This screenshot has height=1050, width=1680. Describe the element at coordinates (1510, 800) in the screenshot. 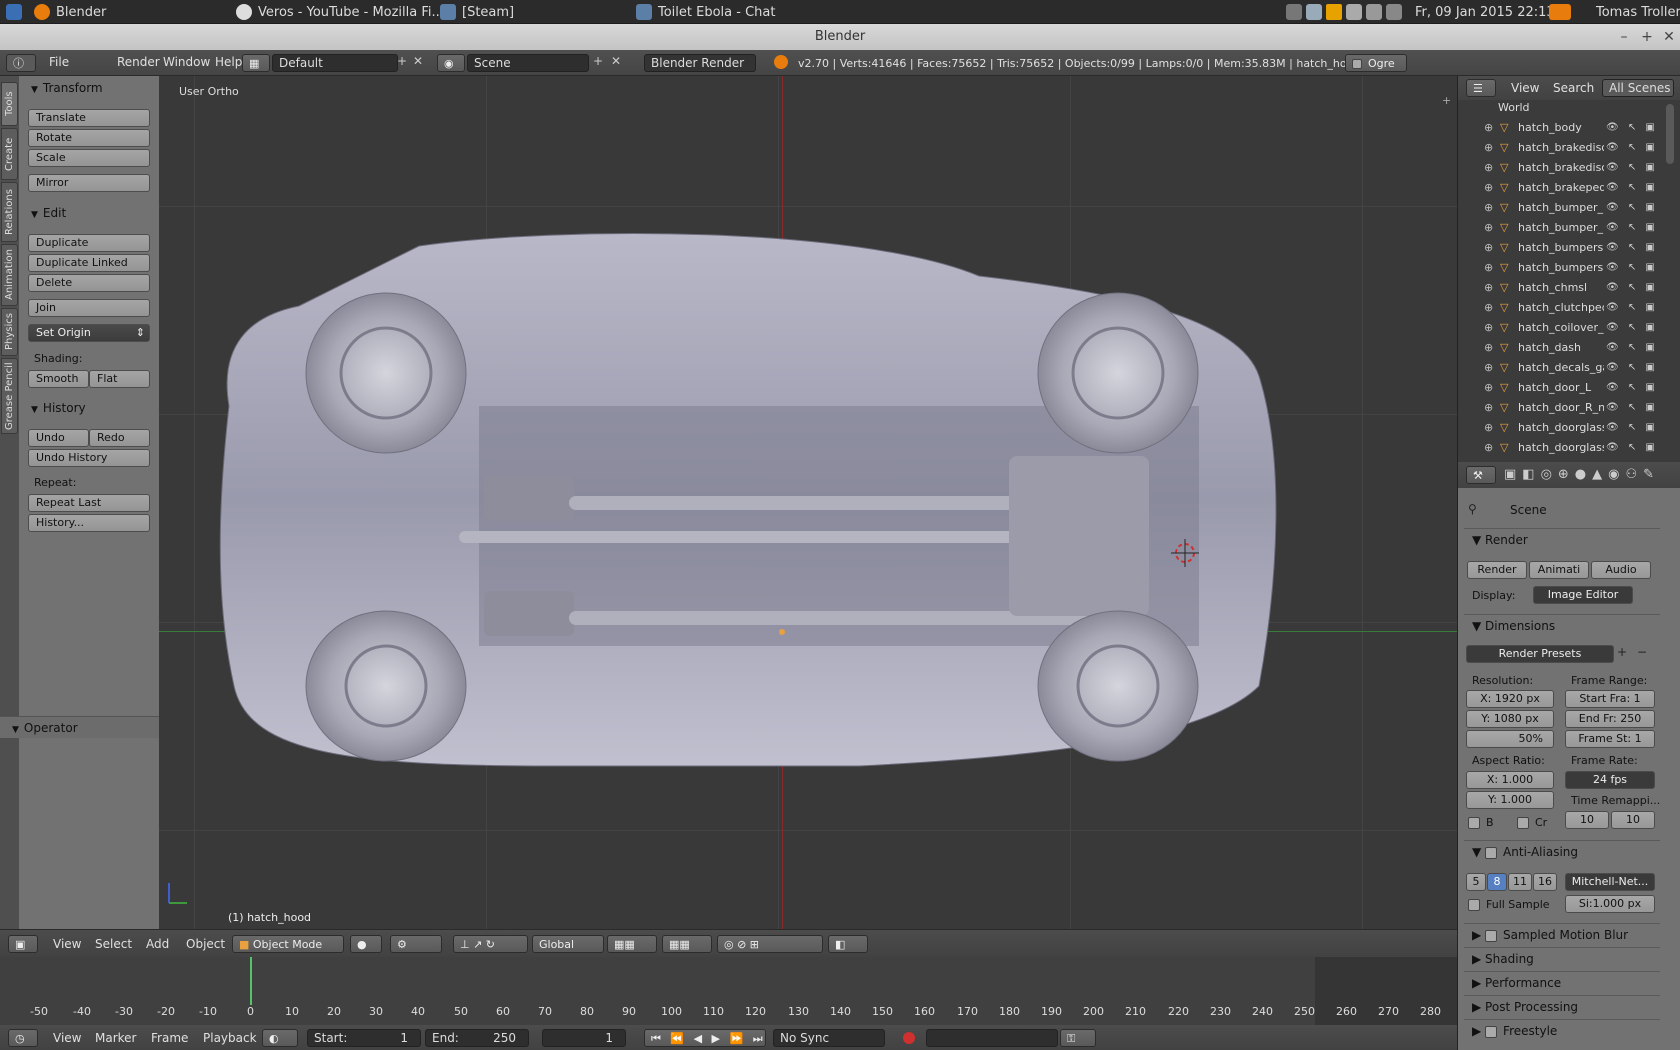

I see `aspect-y-field: Y: 1.000` at that location.